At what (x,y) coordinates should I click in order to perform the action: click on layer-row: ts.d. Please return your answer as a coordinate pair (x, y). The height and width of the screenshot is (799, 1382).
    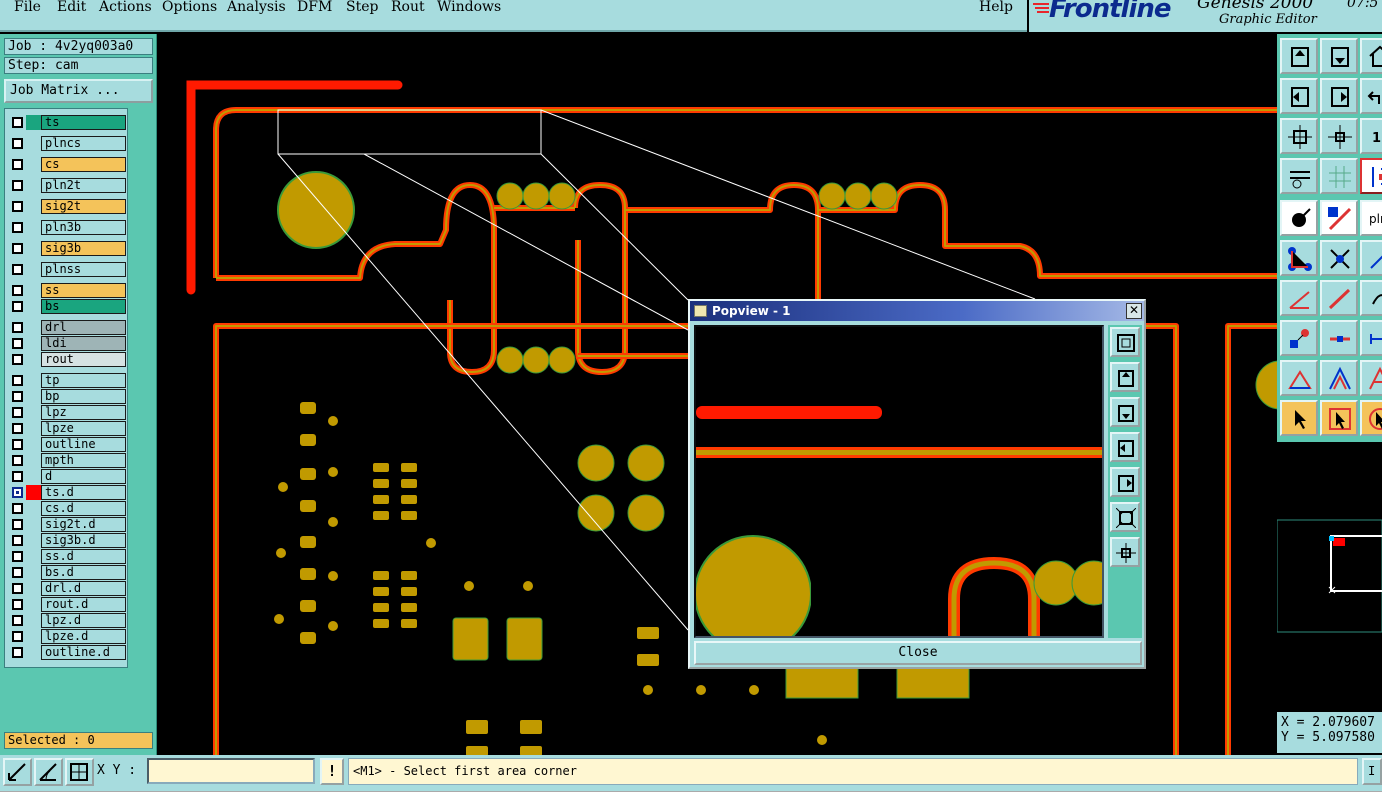
    Looking at the image, I should click on (67, 492).